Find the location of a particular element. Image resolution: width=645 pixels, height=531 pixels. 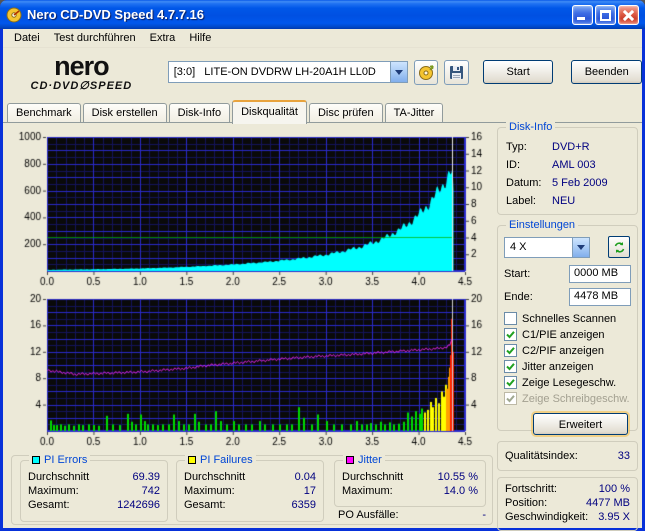

quit-button: Beenden is located at coordinates (606, 72).